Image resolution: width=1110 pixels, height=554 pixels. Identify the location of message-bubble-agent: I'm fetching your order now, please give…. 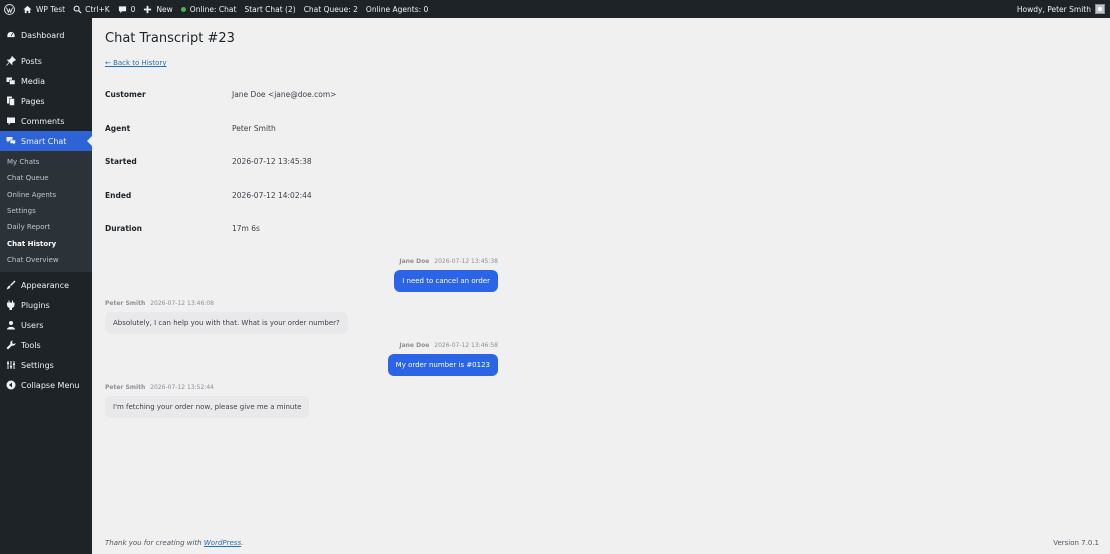
(207, 407).